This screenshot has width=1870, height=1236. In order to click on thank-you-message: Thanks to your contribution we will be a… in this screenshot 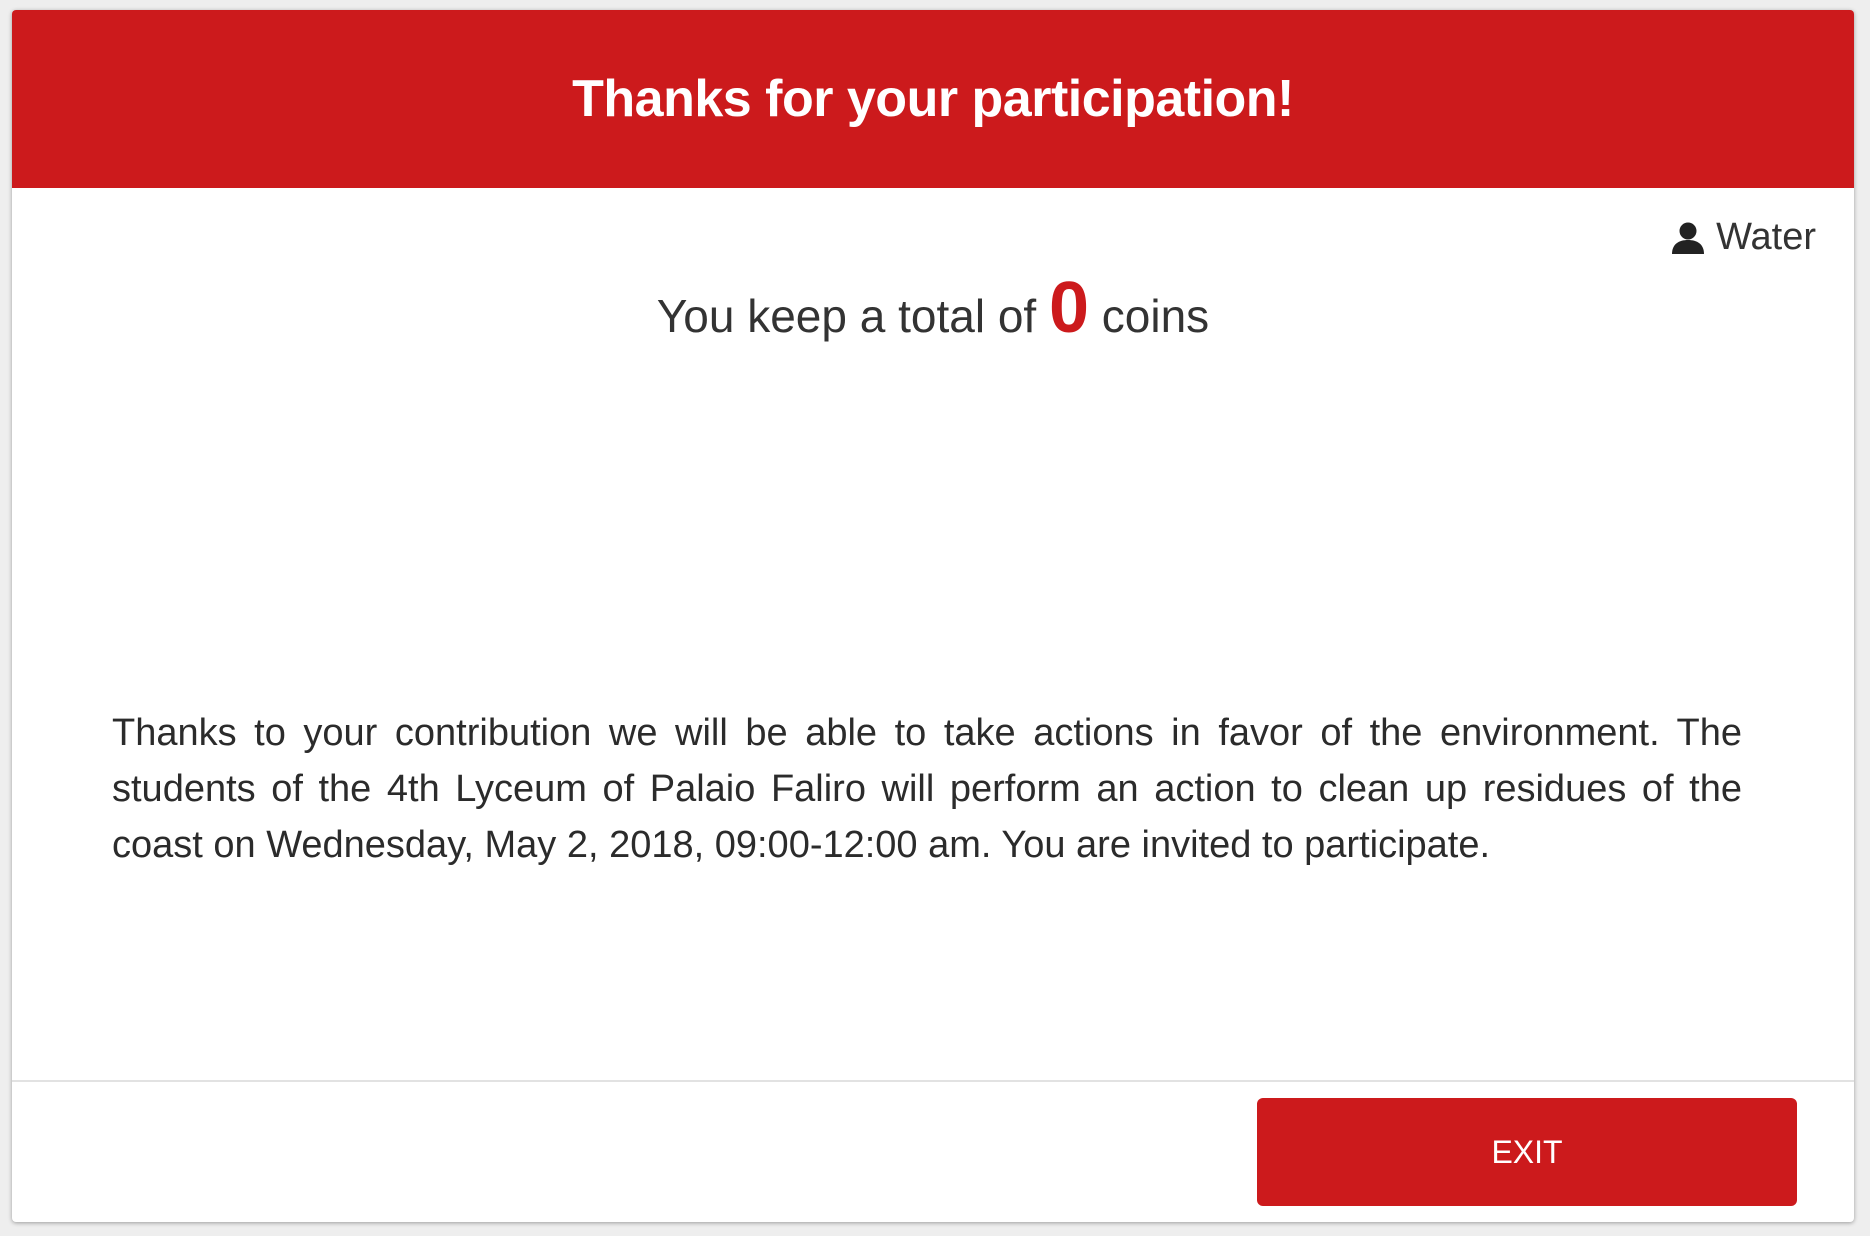, I will do `click(927, 789)`.